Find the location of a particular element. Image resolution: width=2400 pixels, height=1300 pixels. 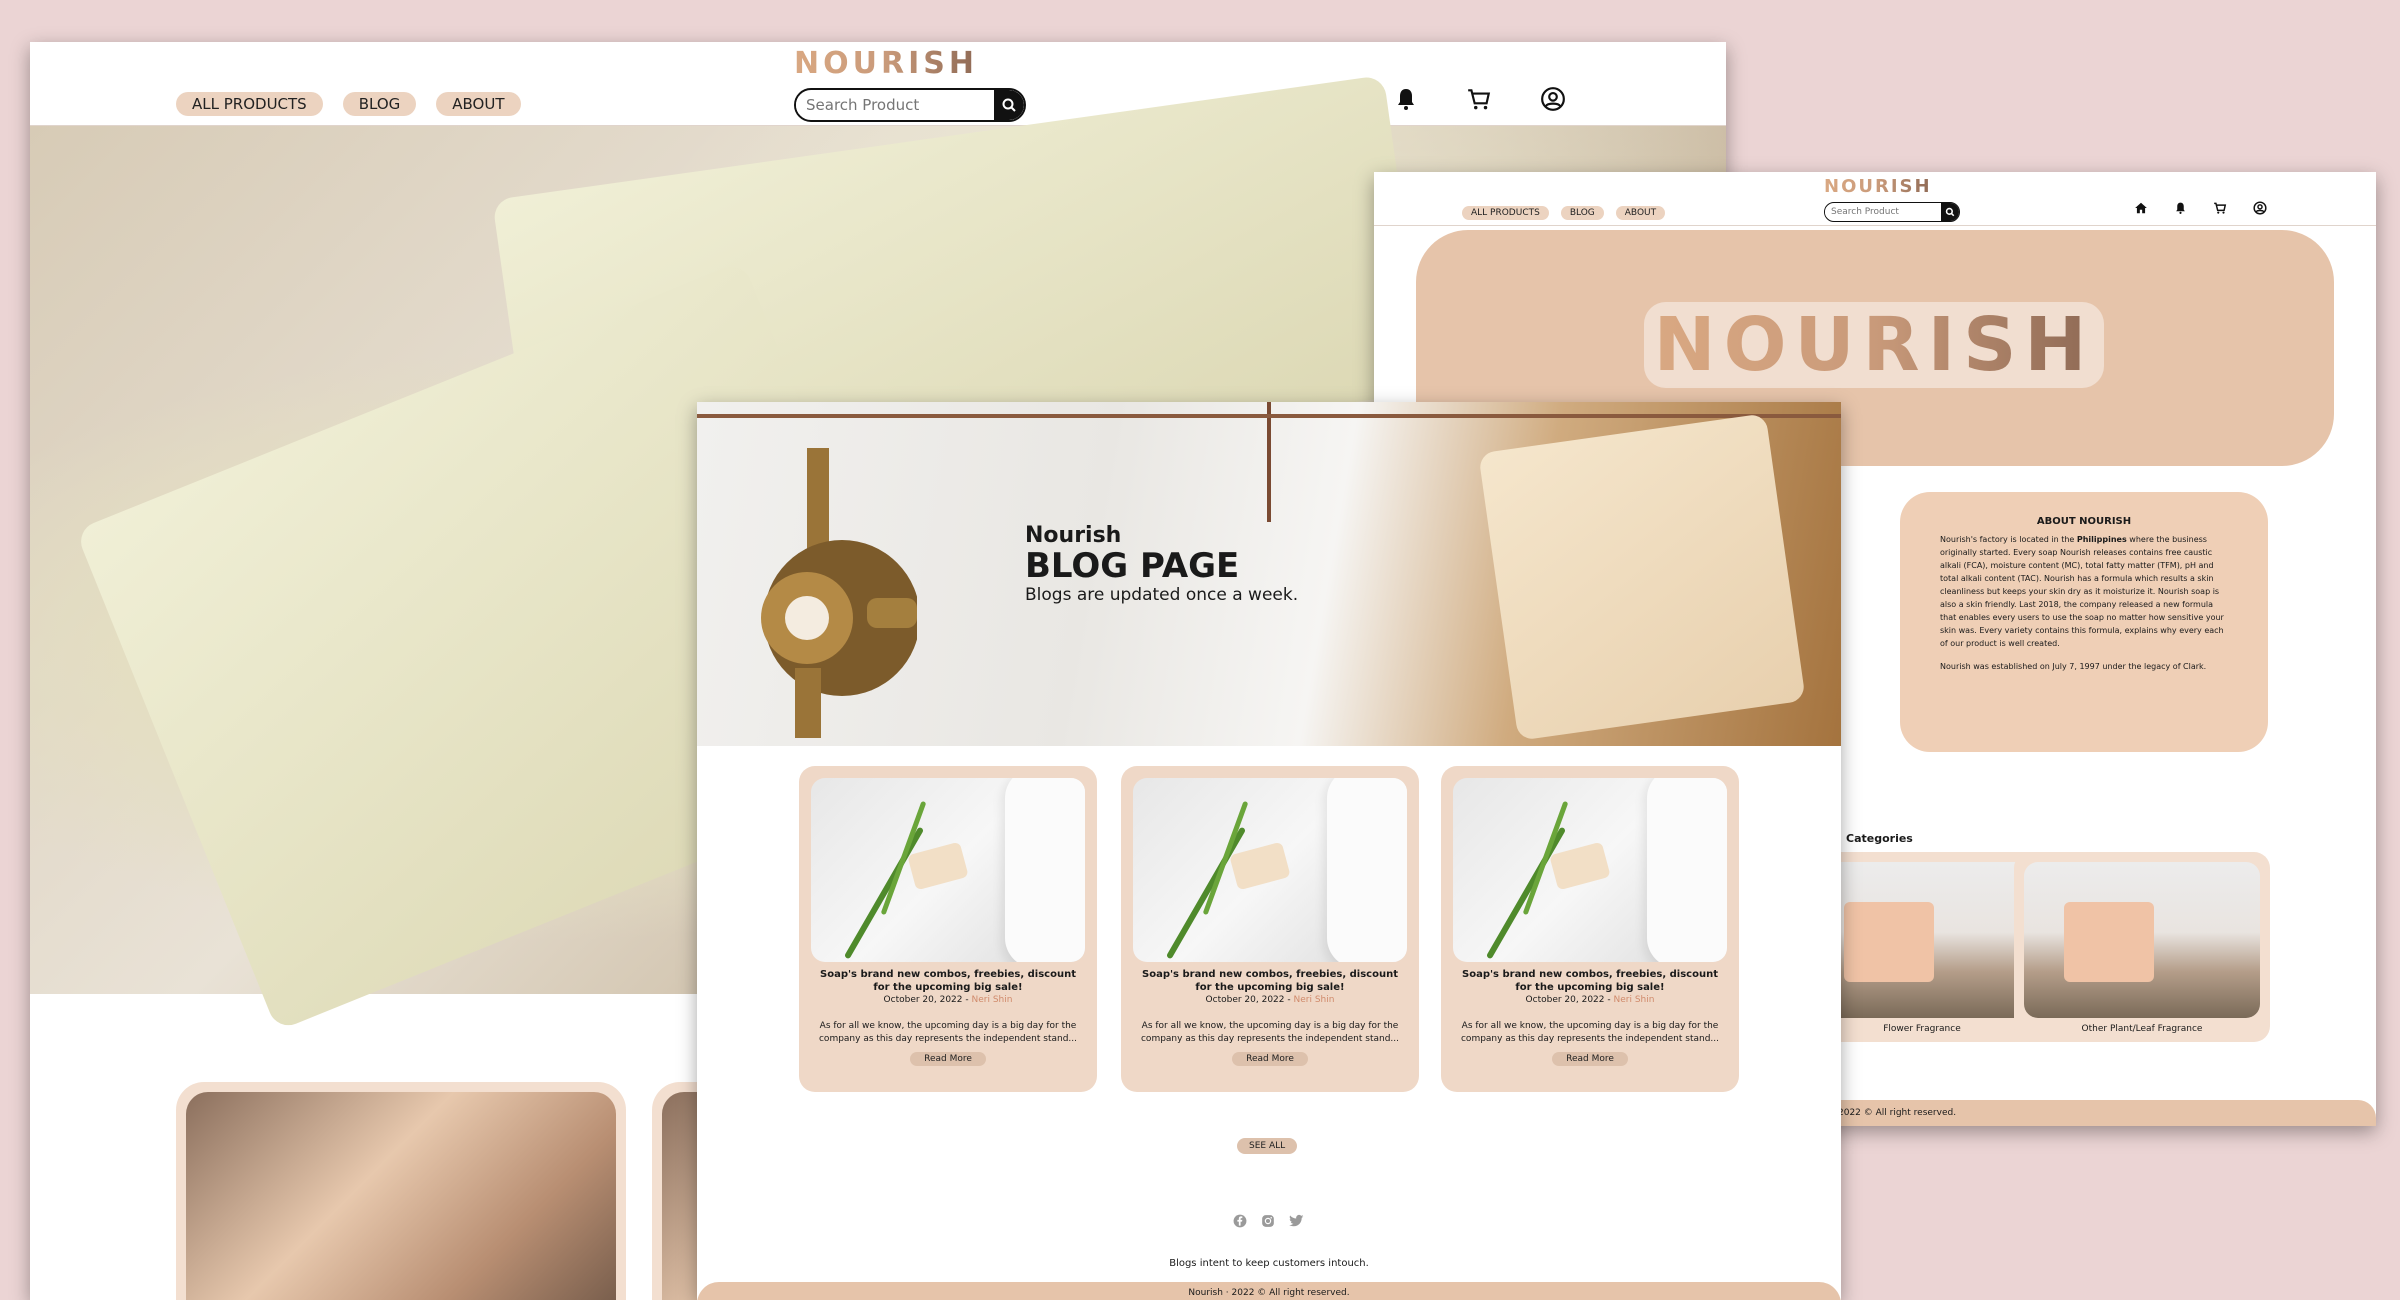

faucet-image is located at coordinates (839, 593).